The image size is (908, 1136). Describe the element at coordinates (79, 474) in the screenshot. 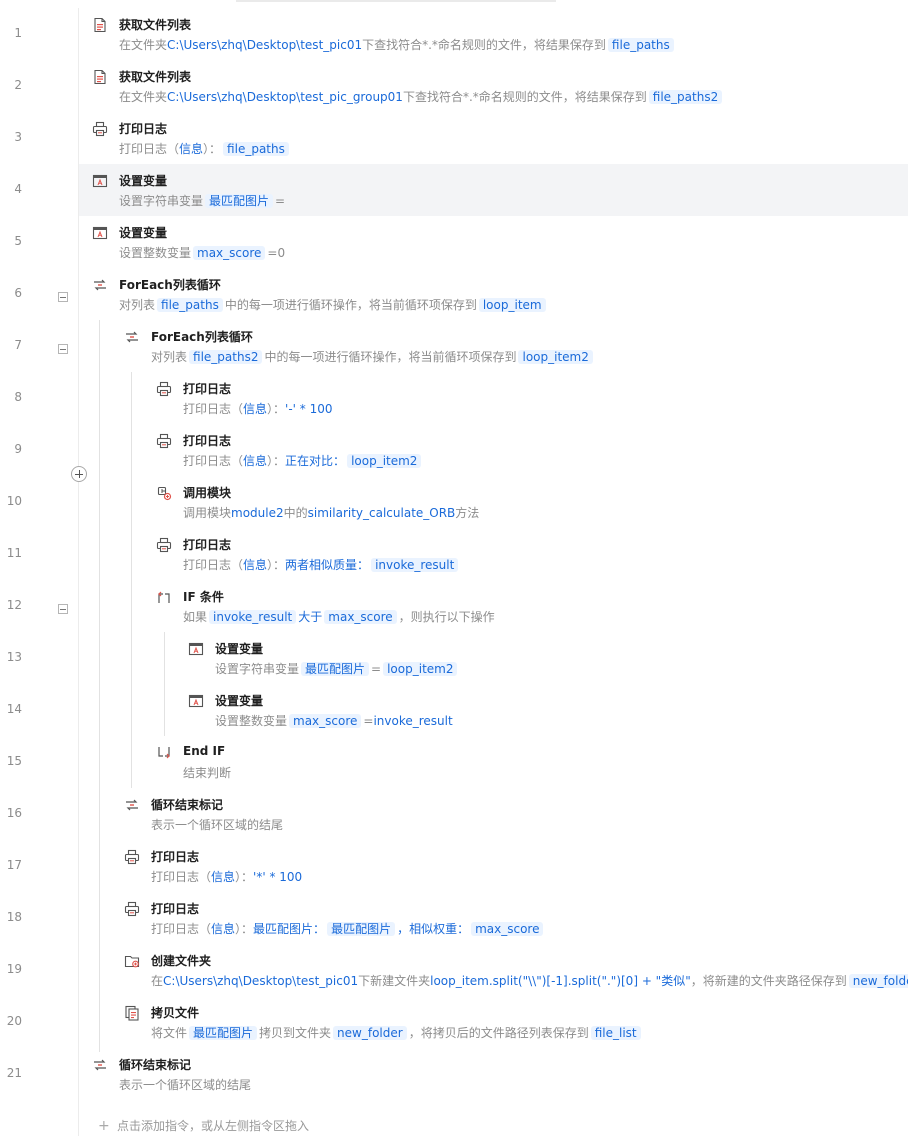

I see `add-step-button` at that location.